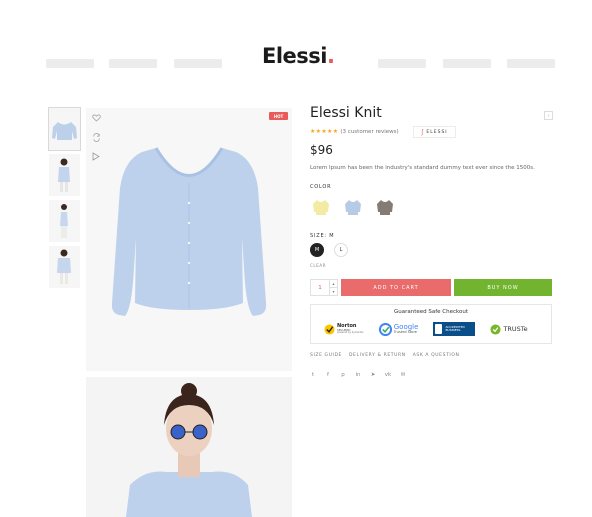 The width and height of the screenshot is (592, 517). I want to click on clear-link: CLEAR, so click(318, 265).